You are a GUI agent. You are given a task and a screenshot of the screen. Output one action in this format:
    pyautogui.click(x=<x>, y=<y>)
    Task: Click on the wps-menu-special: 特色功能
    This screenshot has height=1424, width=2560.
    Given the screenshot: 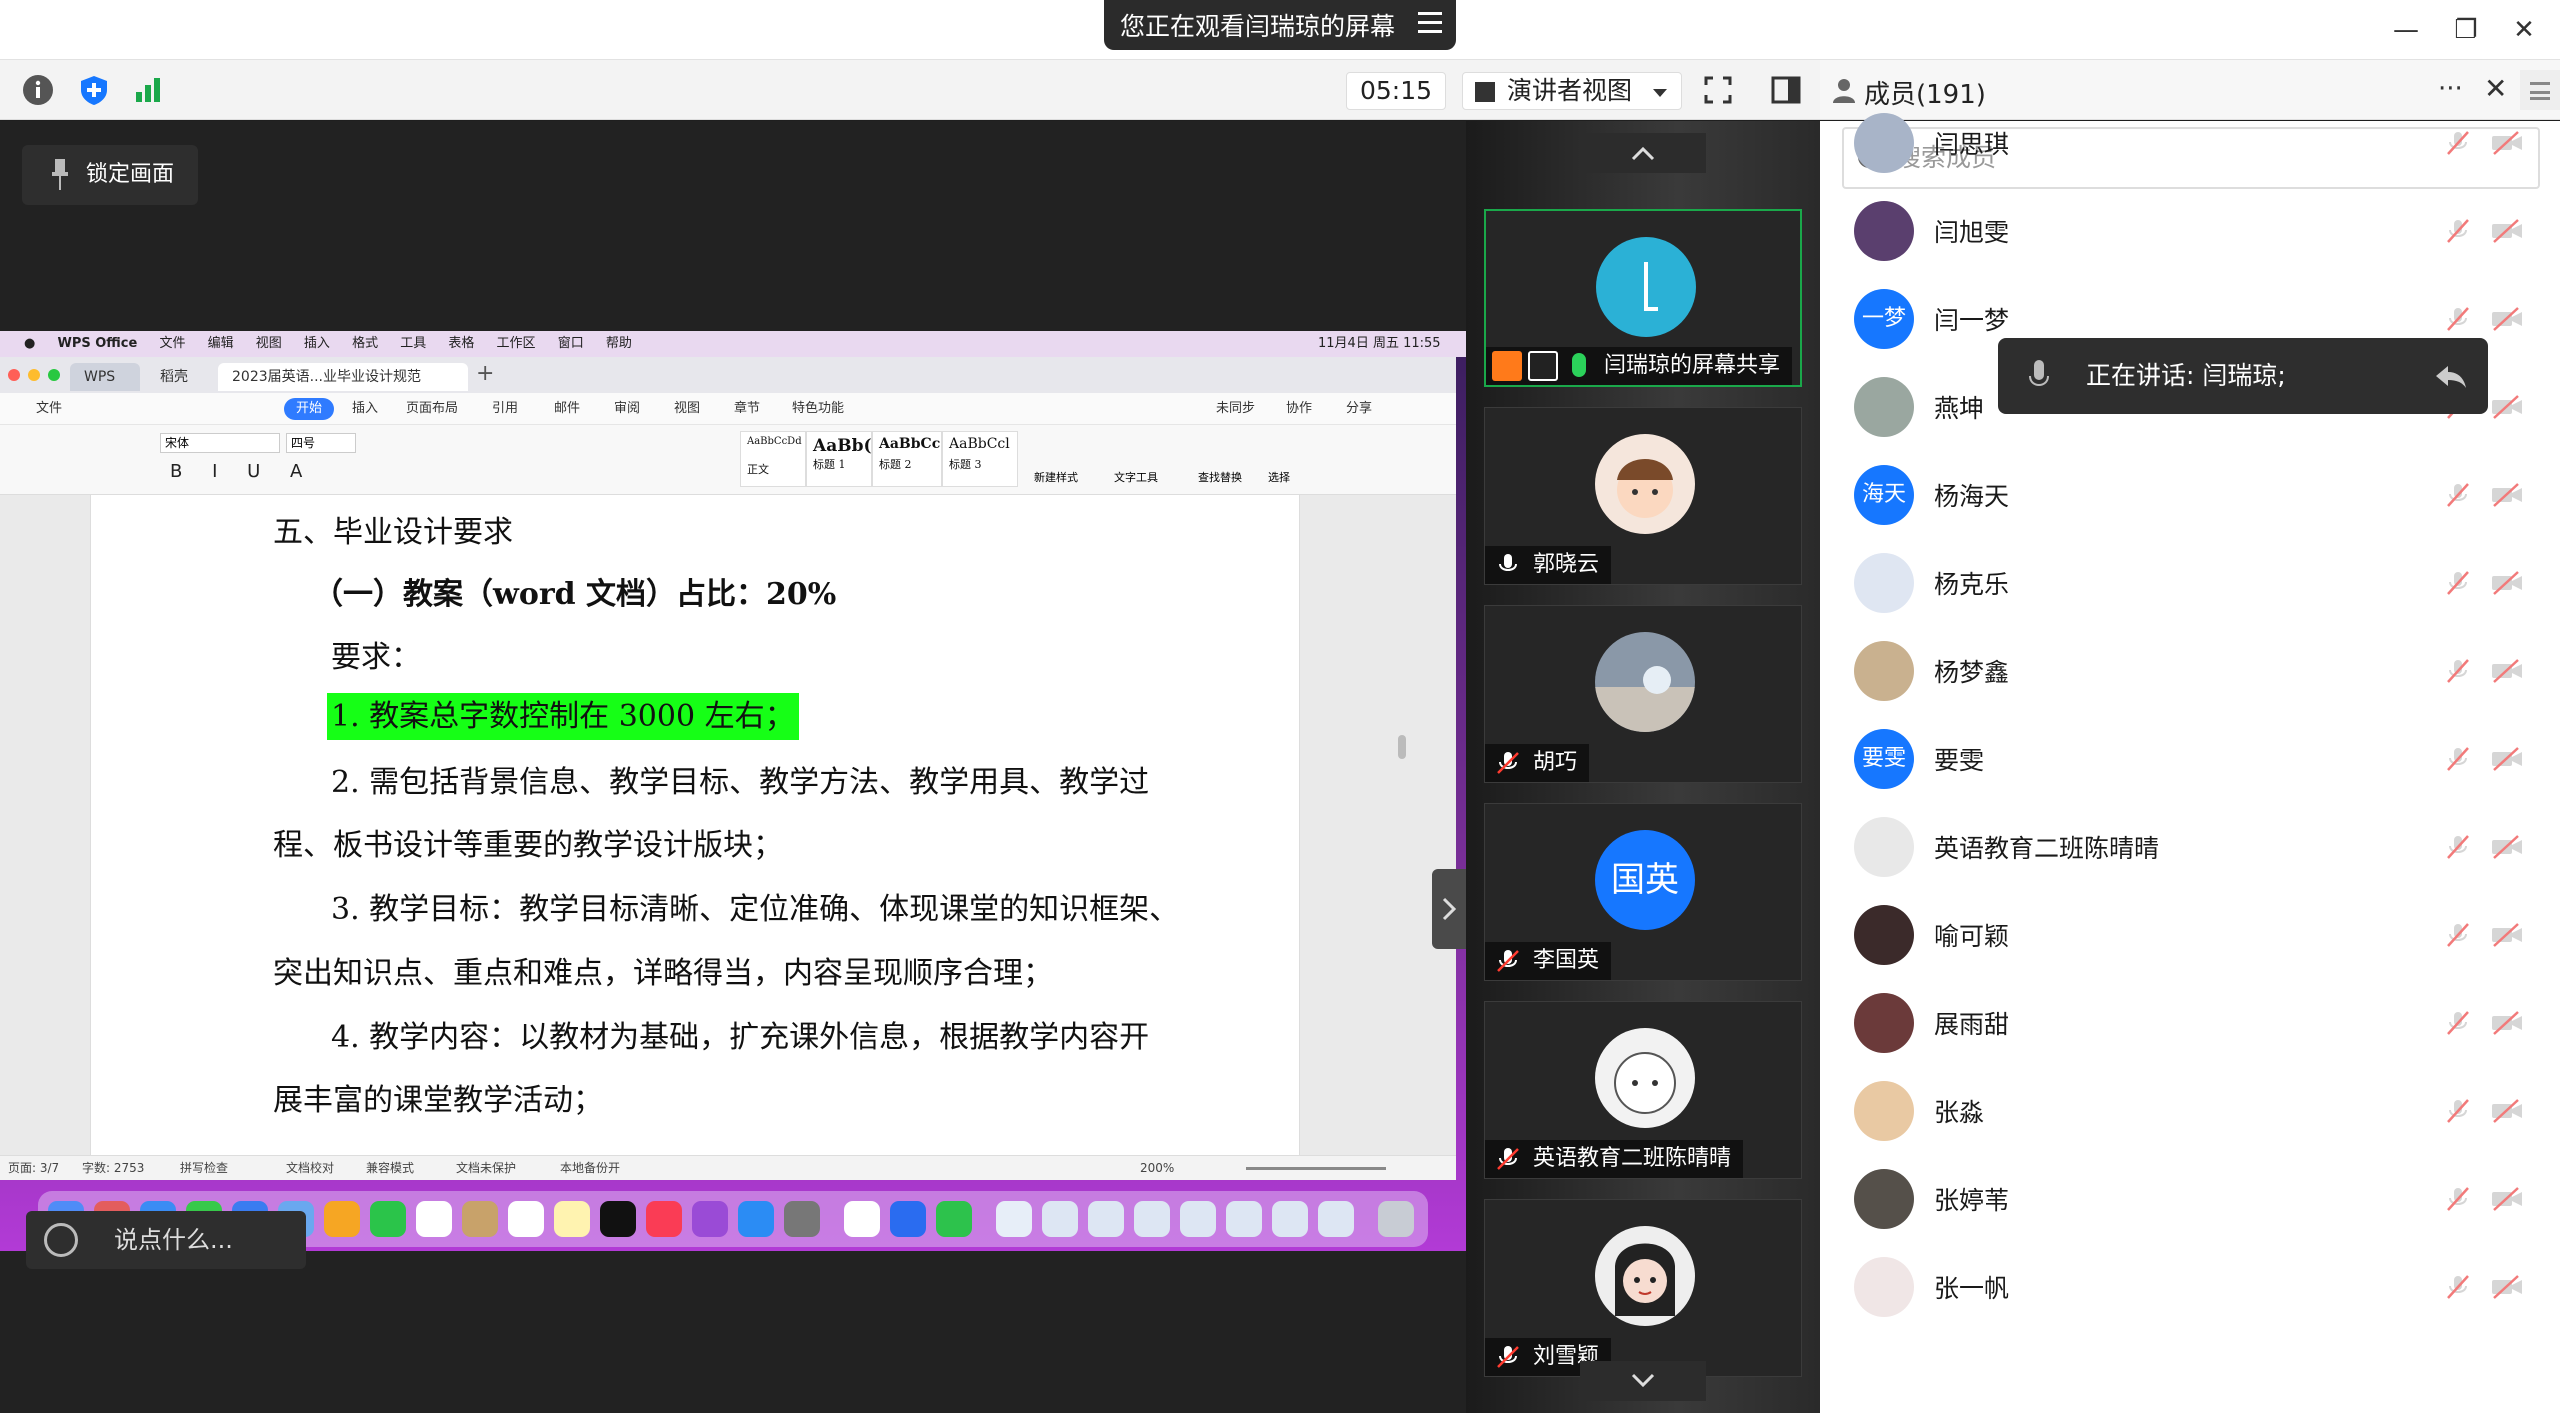 What is the action you would take?
    pyautogui.click(x=818, y=409)
    